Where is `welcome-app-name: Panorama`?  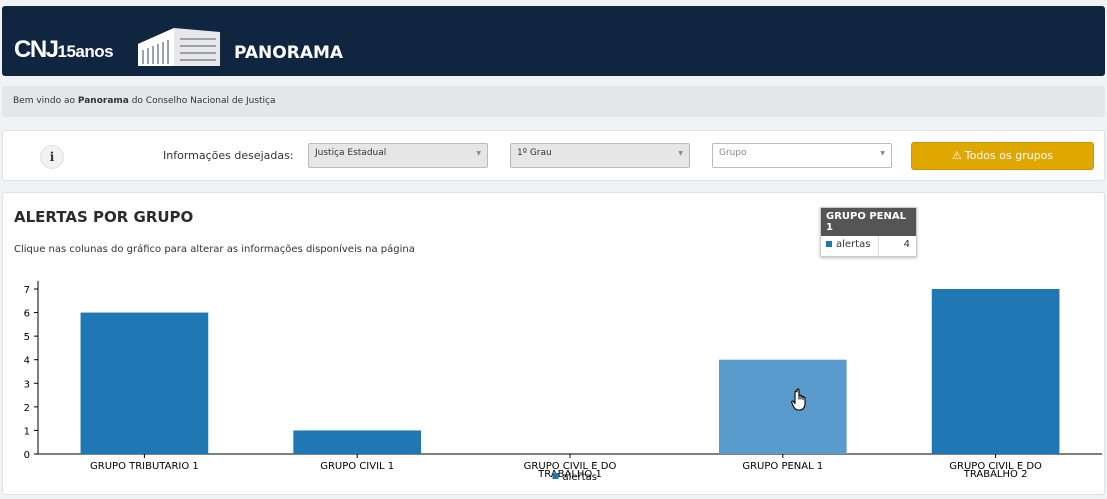
welcome-app-name: Panorama is located at coordinates (103, 101).